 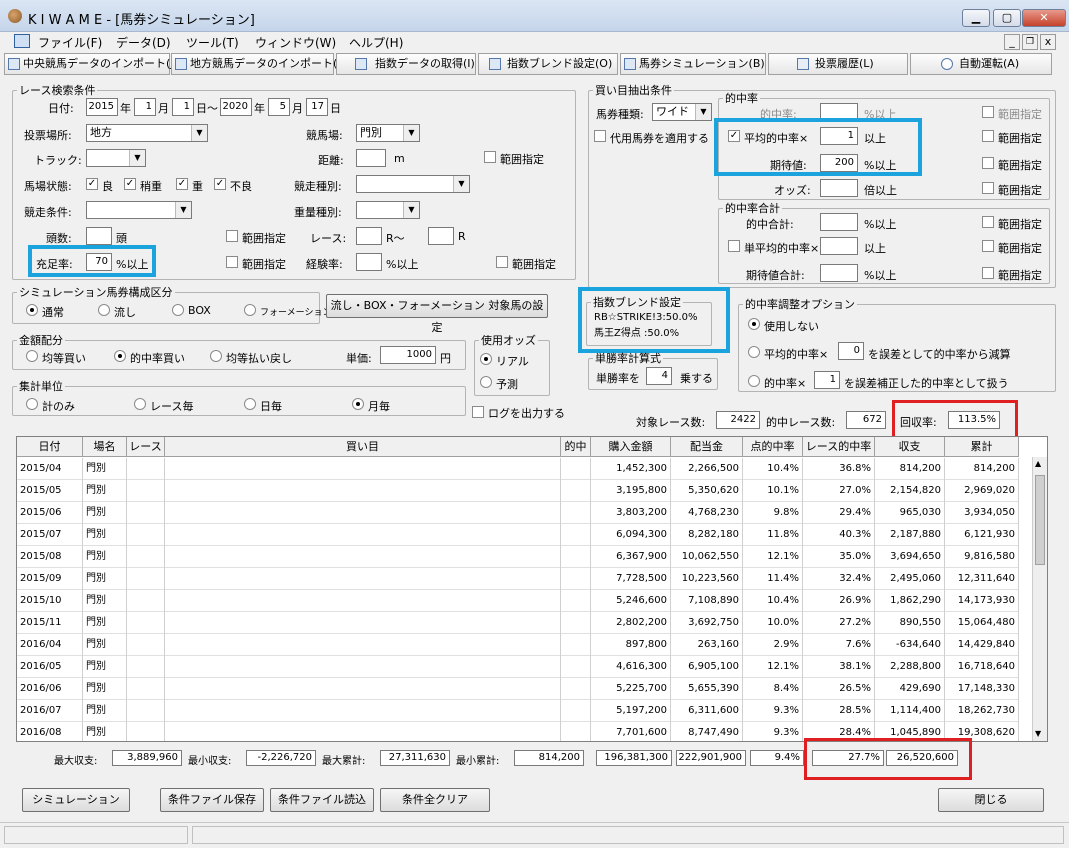 What do you see at coordinates (988, 222) in the screenshot?
I see `hit-sum-range-checkbox` at bounding box center [988, 222].